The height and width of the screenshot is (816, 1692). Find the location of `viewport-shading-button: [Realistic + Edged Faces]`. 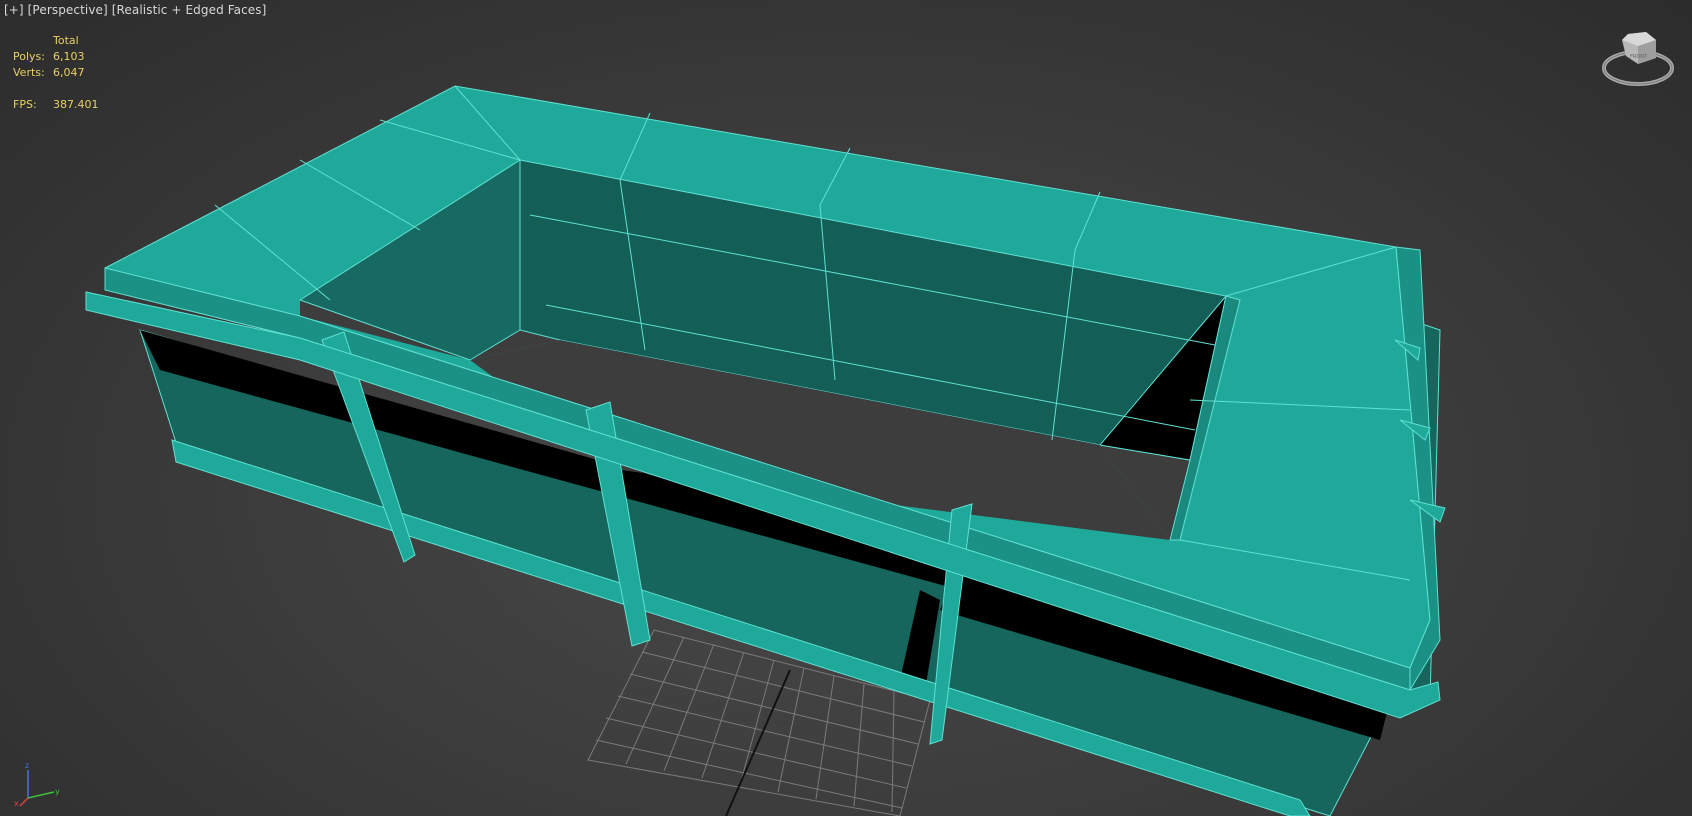

viewport-shading-button: [Realistic + Edged Faces] is located at coordinates (189, 10).